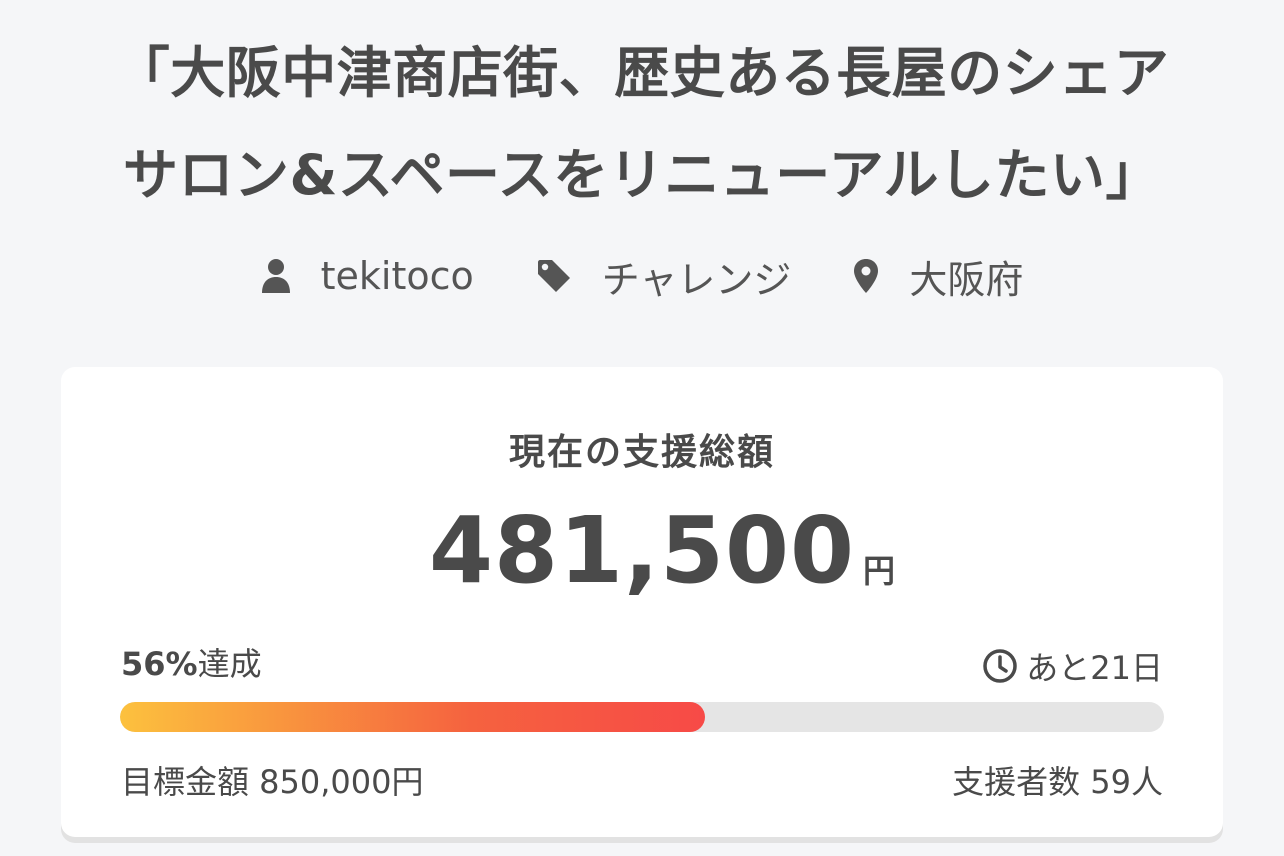 Image resolution: width=1284 pixels, height=856 pixels. What do you see at coordinates (1057, 782) in the screenshot?
I see `backer-count: 支援者数 59人` at bounding box center [1057, 782].